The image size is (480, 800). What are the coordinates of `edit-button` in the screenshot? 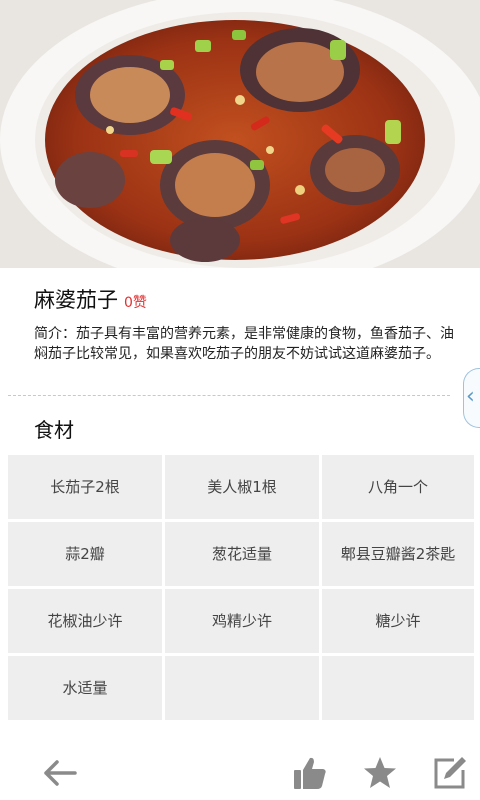 It's located at (450, 773).